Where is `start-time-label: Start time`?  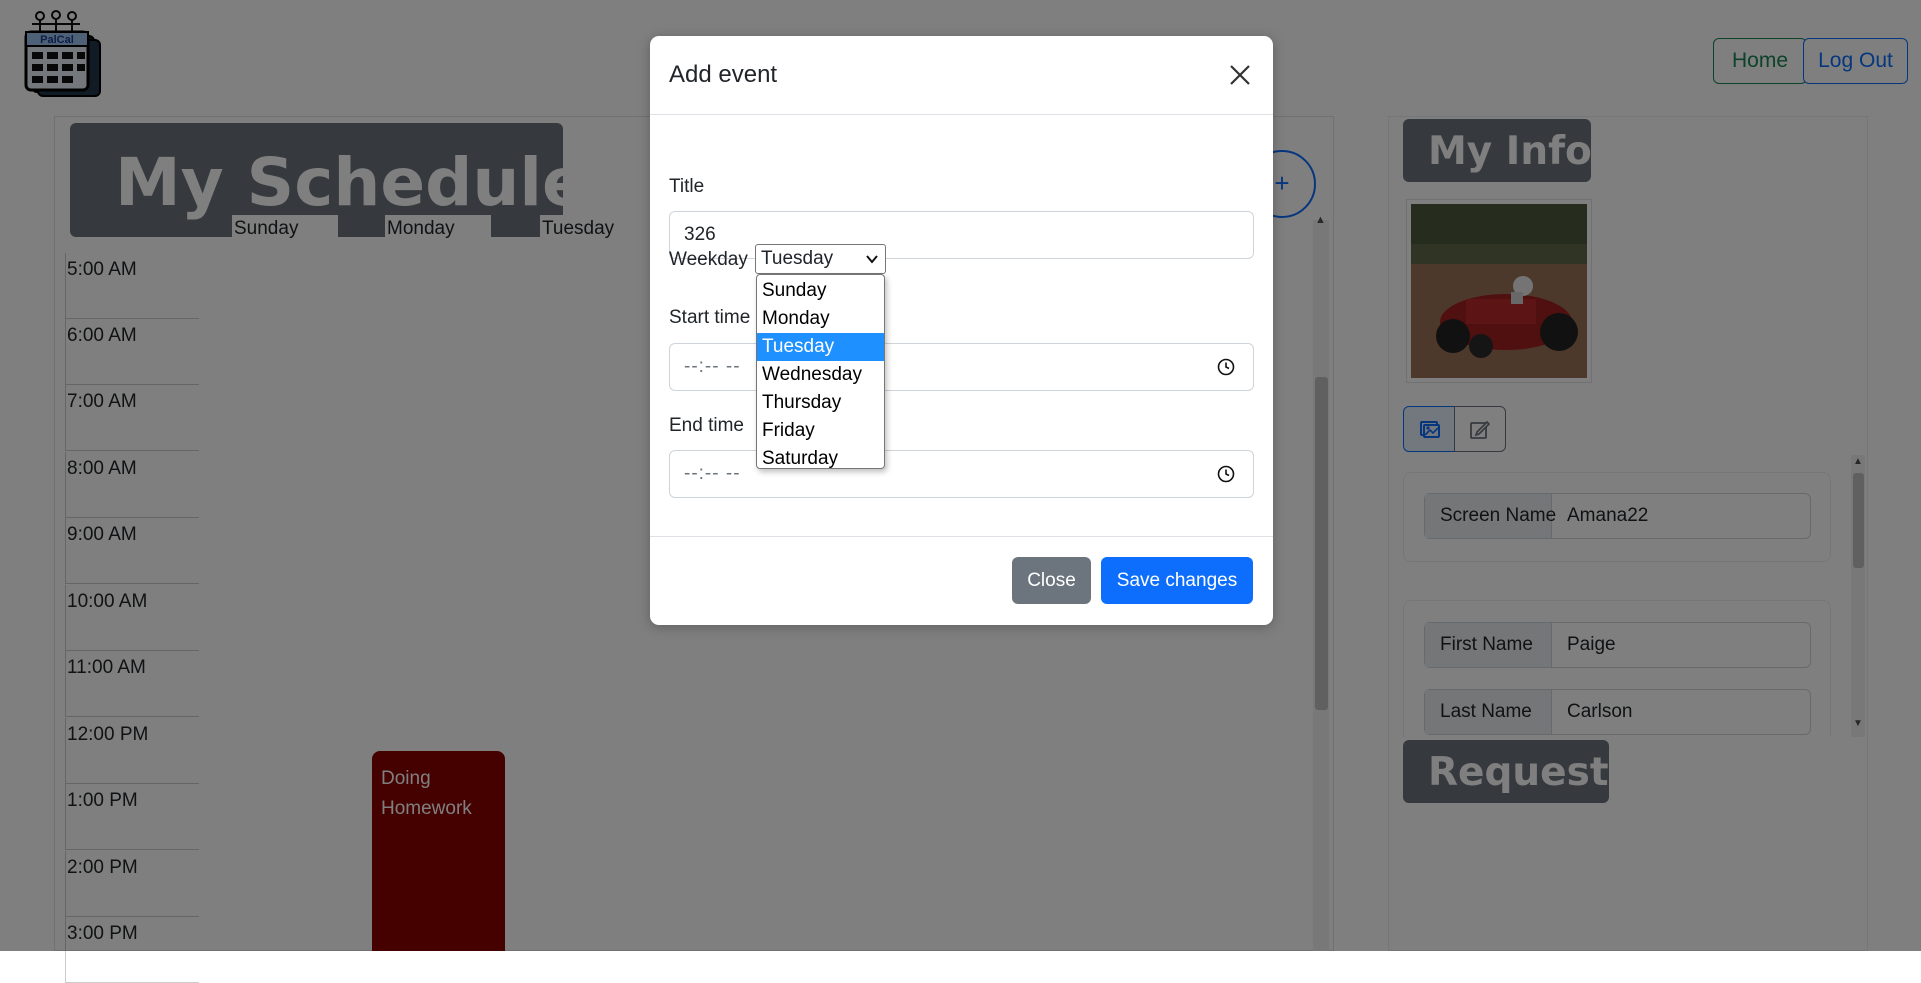
start-time-label: Start time is located at coordinates (710, 317).